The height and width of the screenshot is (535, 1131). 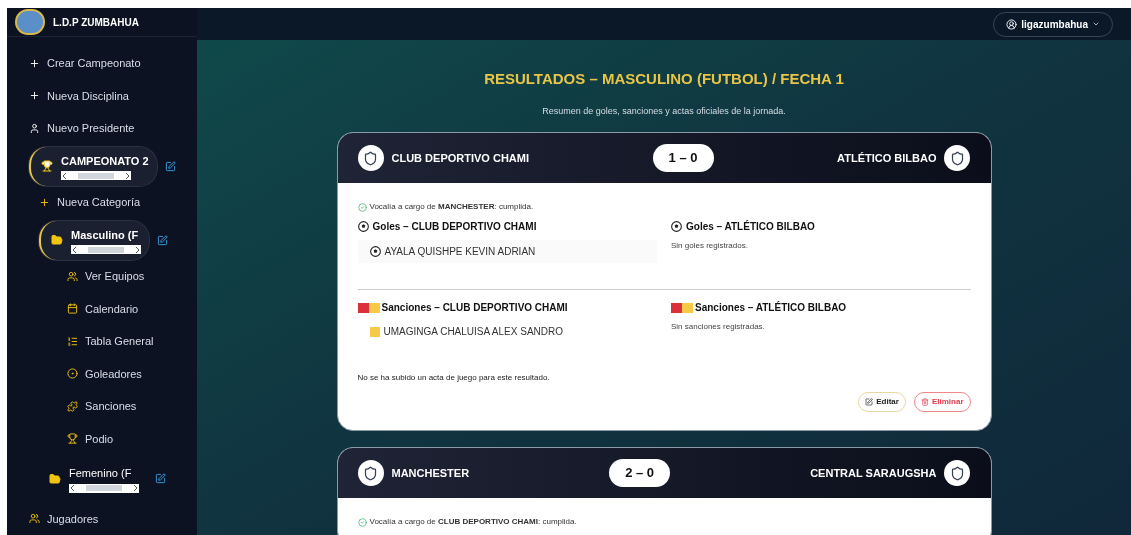 What do you see at coordinates (132, 341) in the screenshot?
I see `sidebar-item: Tabla General` at bounding box center [132, 341].